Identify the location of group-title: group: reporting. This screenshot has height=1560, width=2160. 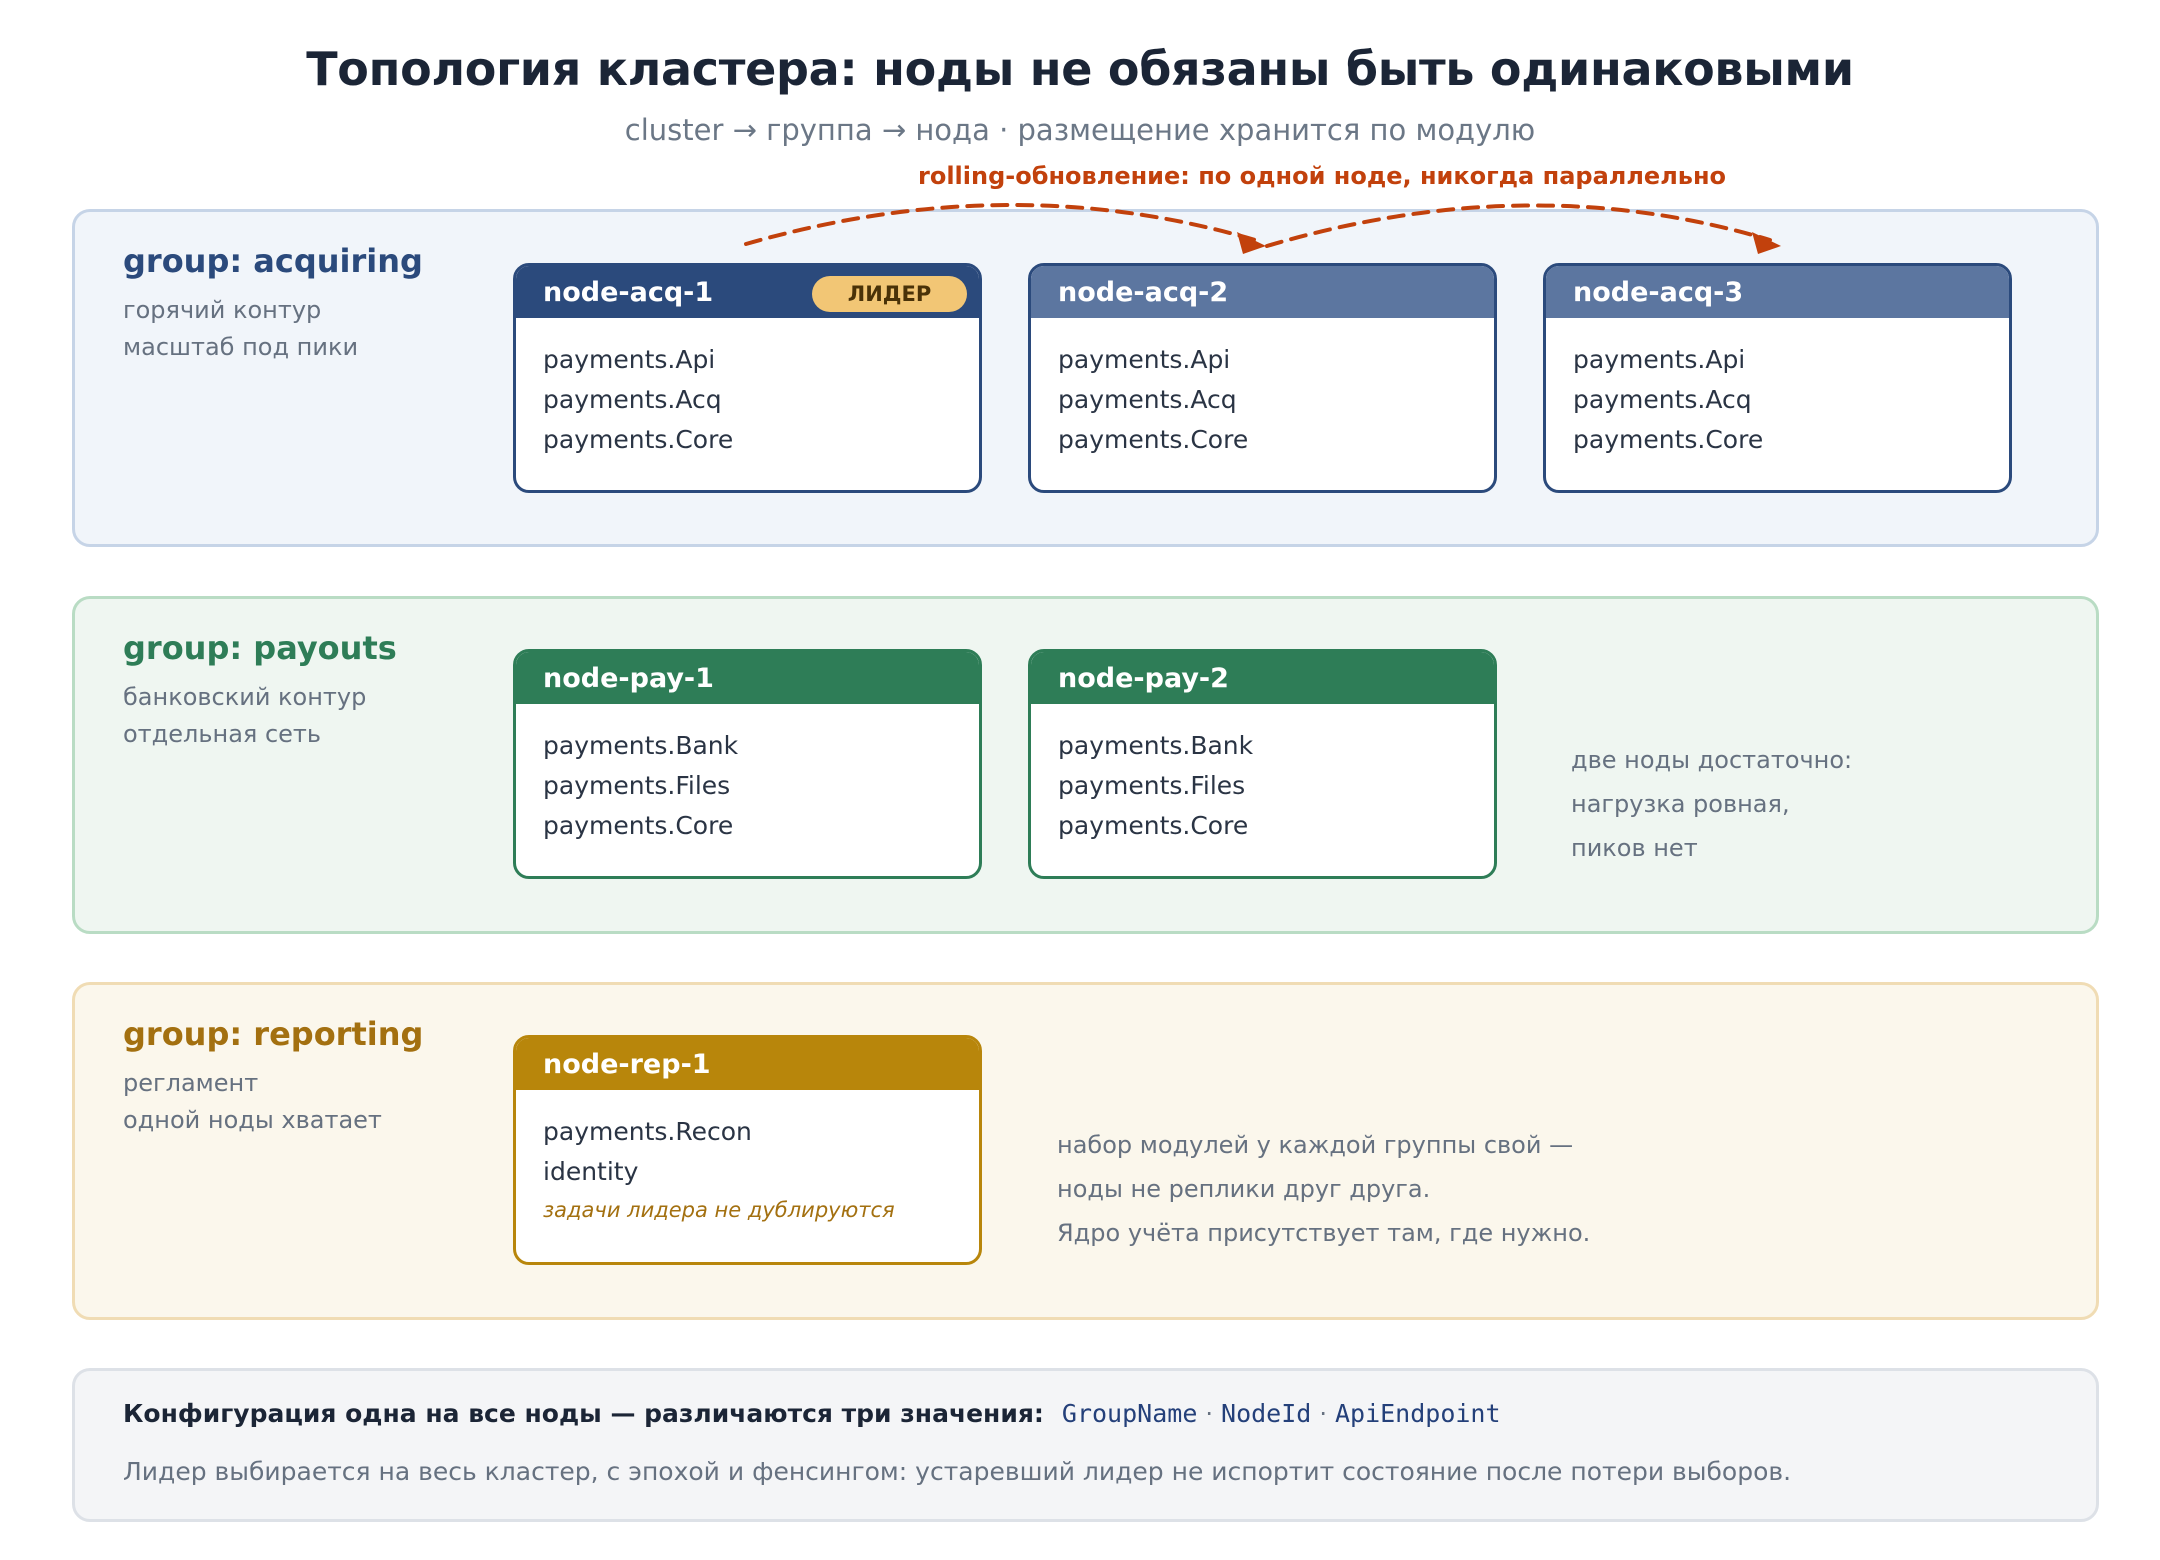
(273, 1034).